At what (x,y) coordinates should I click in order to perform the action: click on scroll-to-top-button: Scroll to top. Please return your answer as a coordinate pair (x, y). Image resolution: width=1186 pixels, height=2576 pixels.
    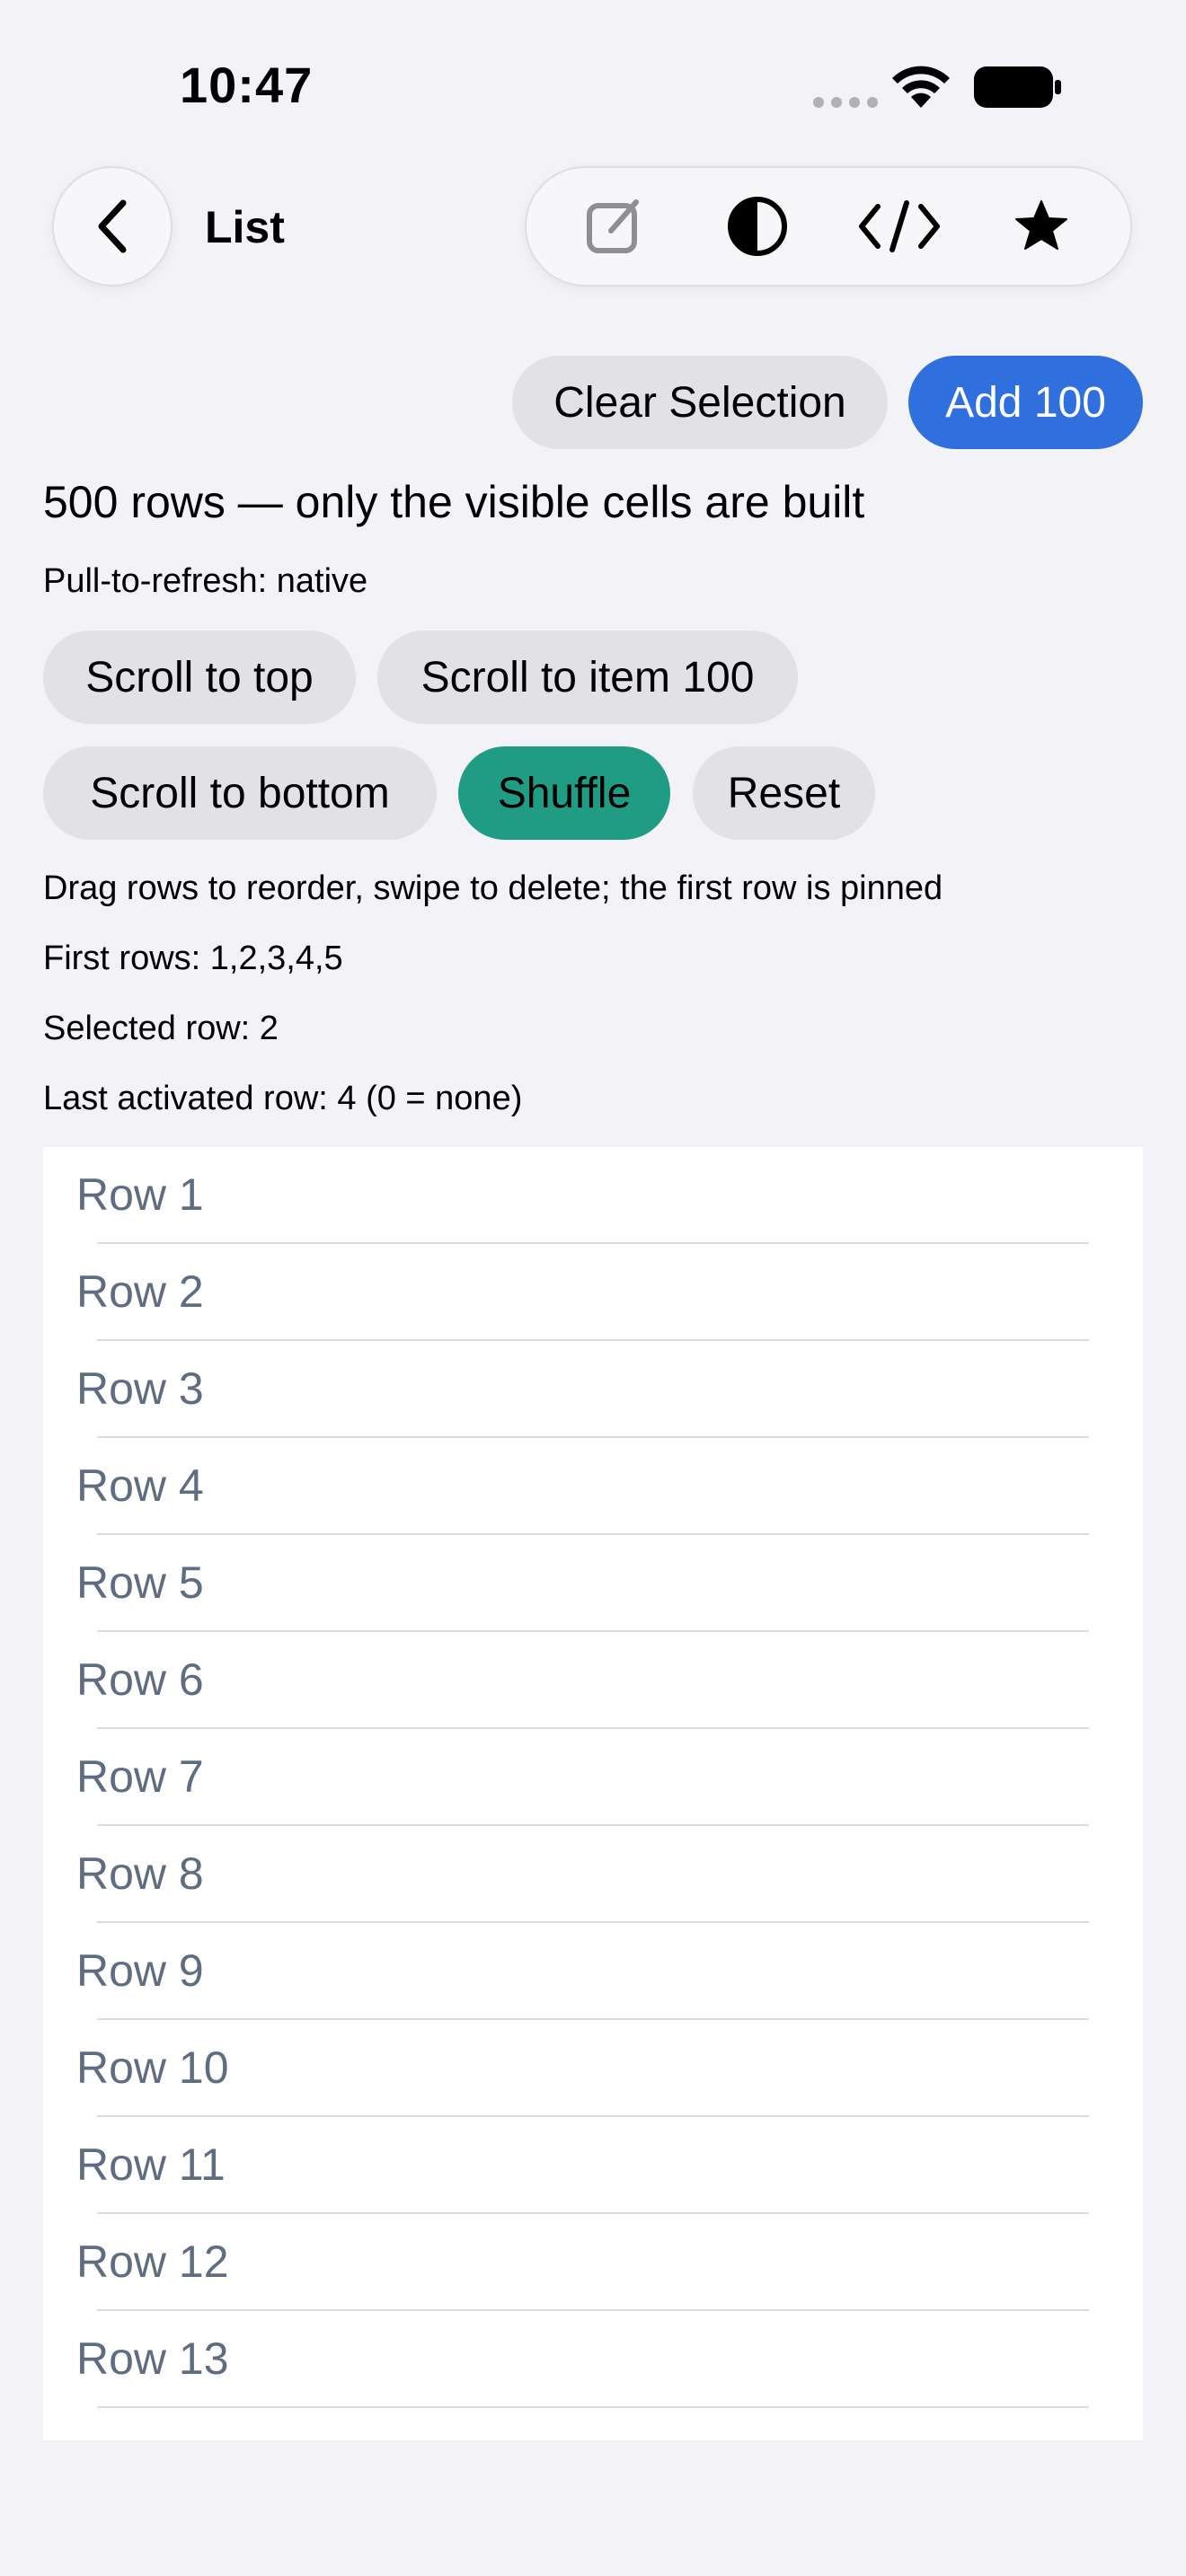
    Looking at the image, I should click on (199, 677).